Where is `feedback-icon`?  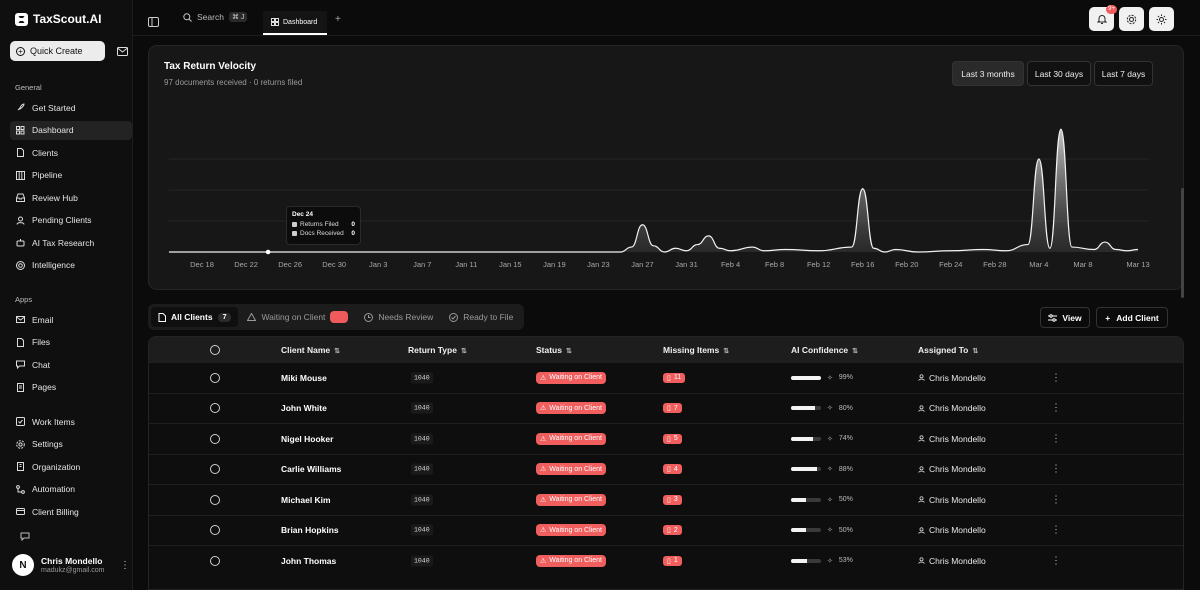 feedback-icon is located at coordinates (25, 537).